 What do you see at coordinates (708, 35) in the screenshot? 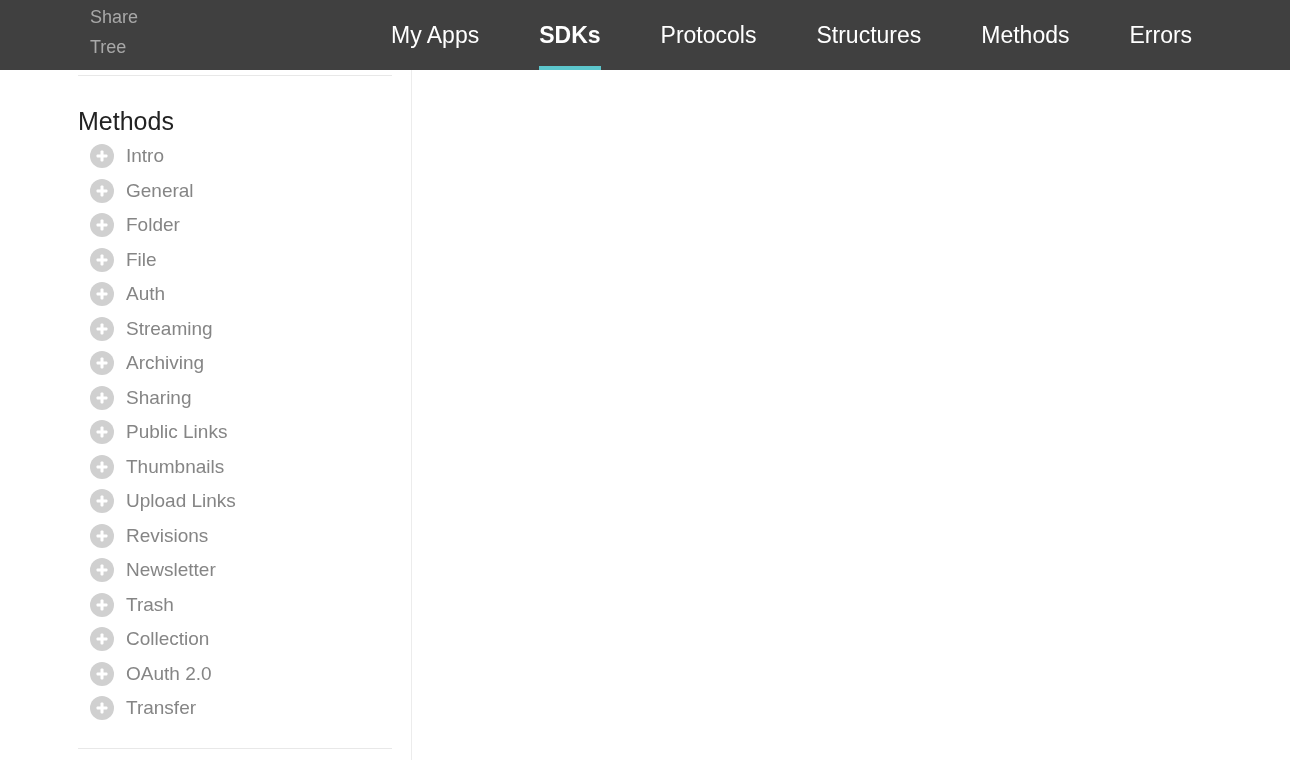
I see `nav-tab: Protocols` at bounding box center [708, 35].